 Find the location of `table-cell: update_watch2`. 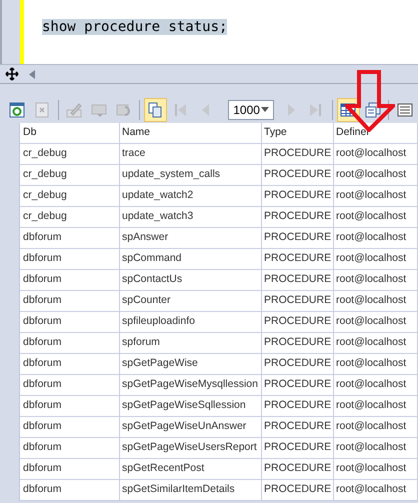

table-cell: update_watch2 is located at coordinates (191, 196).